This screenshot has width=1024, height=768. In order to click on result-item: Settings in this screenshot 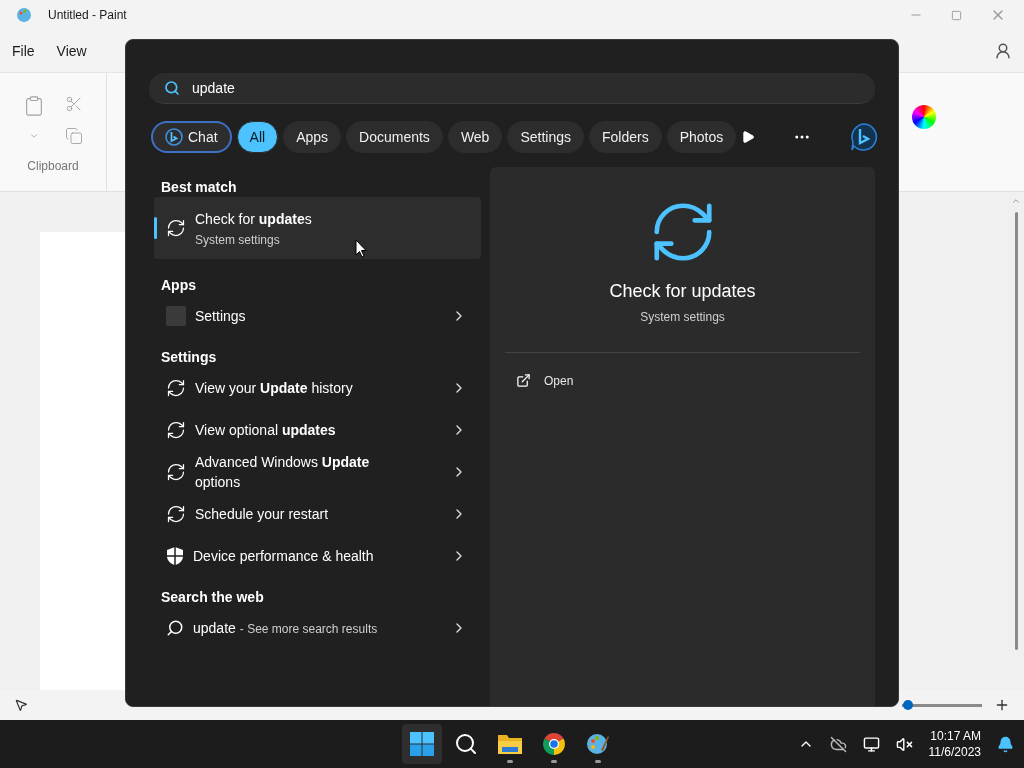, I will do `click(317, 316)`.